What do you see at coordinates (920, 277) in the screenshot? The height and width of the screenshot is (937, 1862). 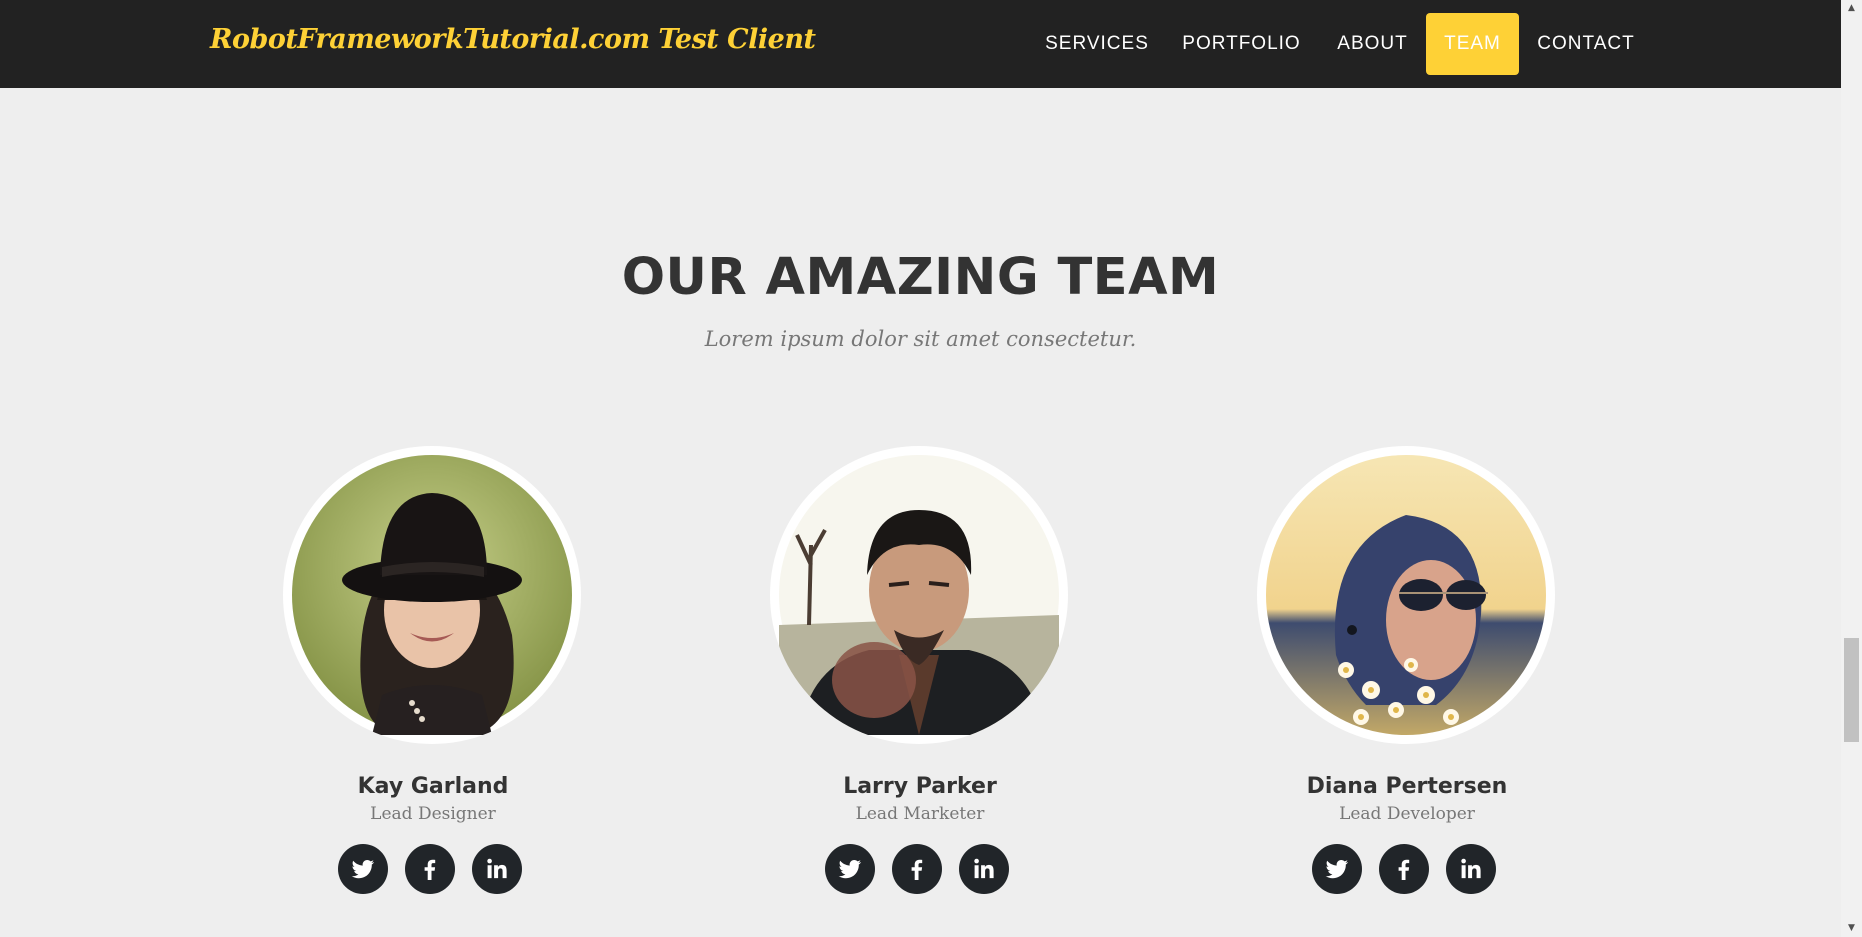 I see `section-heading: OUR AMAZING TEAM` at bounding box center [920, 277].